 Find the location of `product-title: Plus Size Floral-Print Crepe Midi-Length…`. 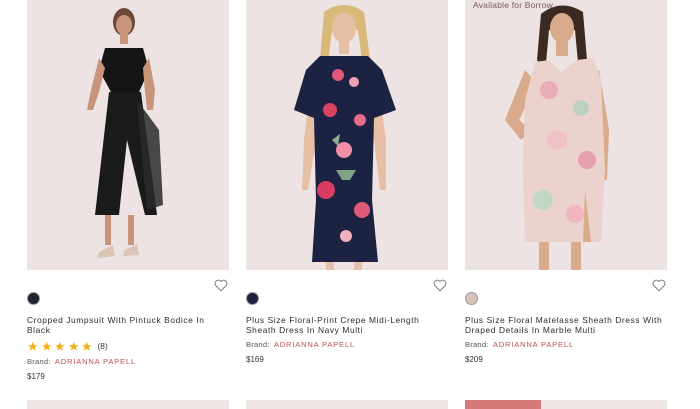

product-title: Plus Size Floral-Print Crepe Midi-Length… is located at coordinates (347, 325).